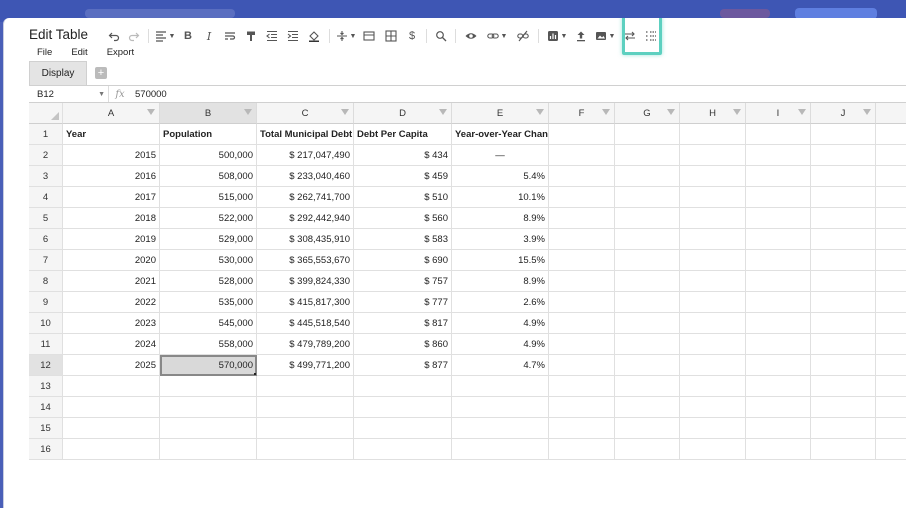  What do you see at coordinates (403, 176) in the screenshot?
I see `table-cell: $ 459` at bounding box center [403, 176].